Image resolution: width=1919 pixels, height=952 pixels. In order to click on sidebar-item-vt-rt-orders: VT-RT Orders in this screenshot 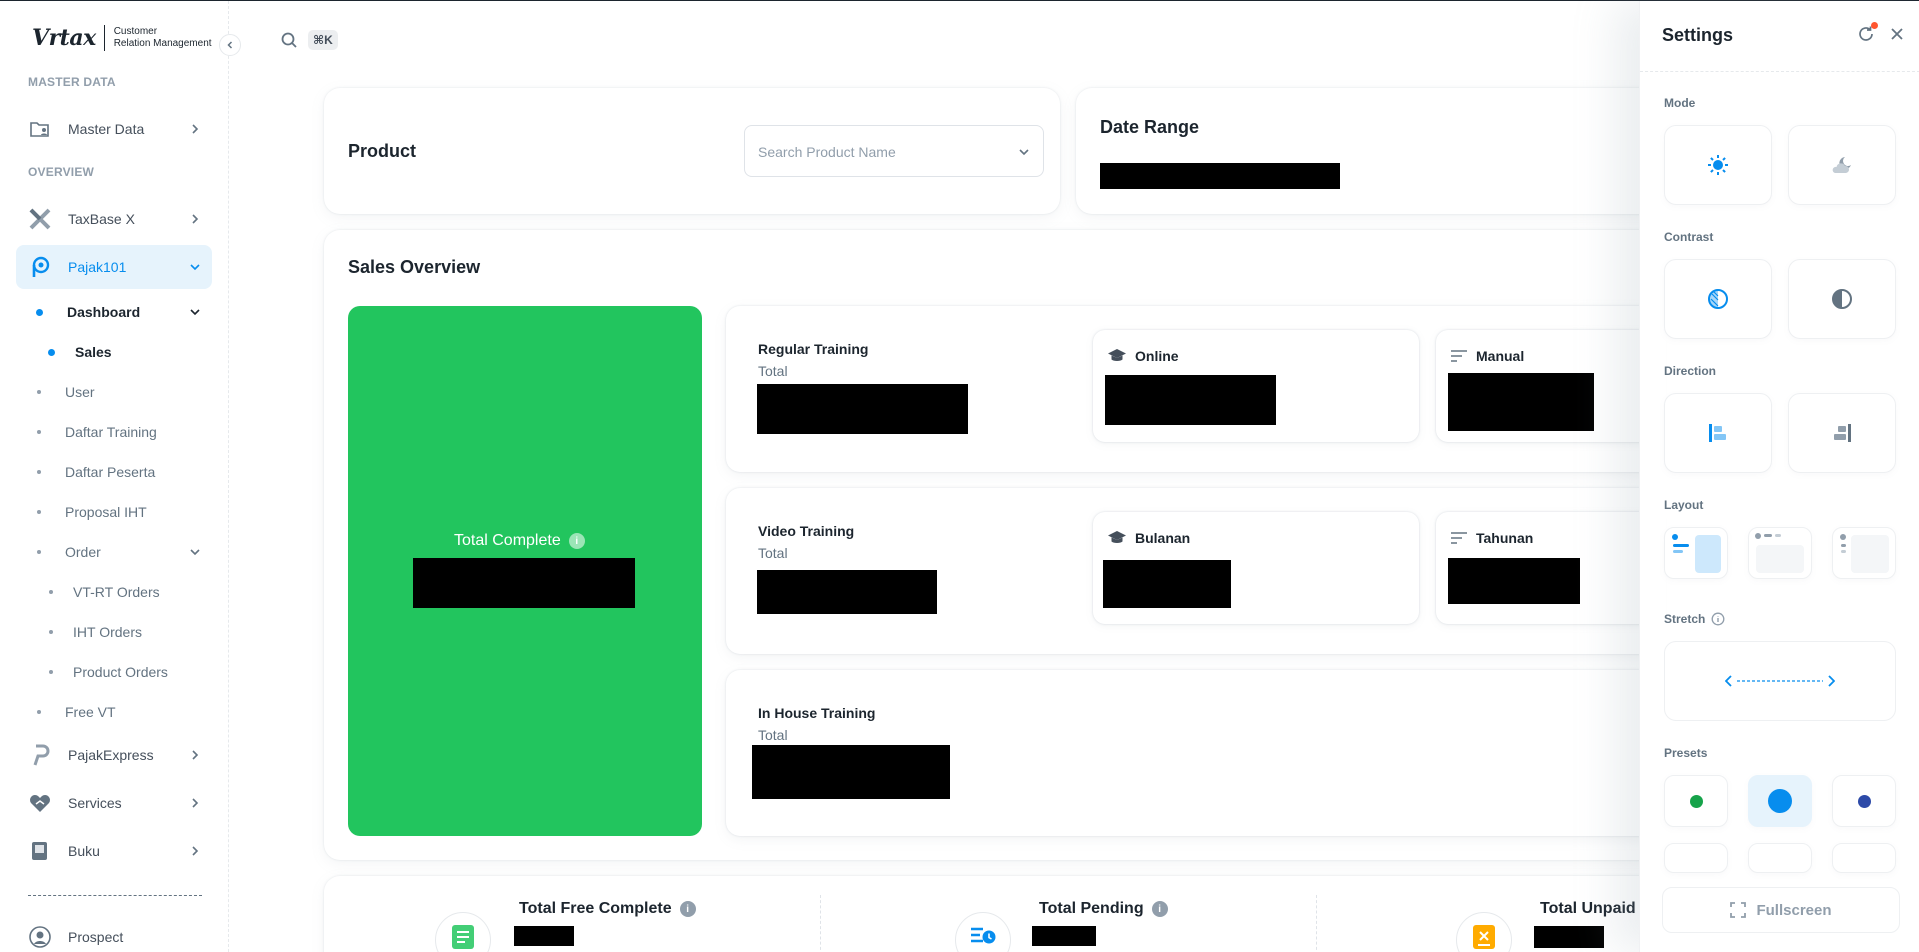, I will do `click(126, 592)`.